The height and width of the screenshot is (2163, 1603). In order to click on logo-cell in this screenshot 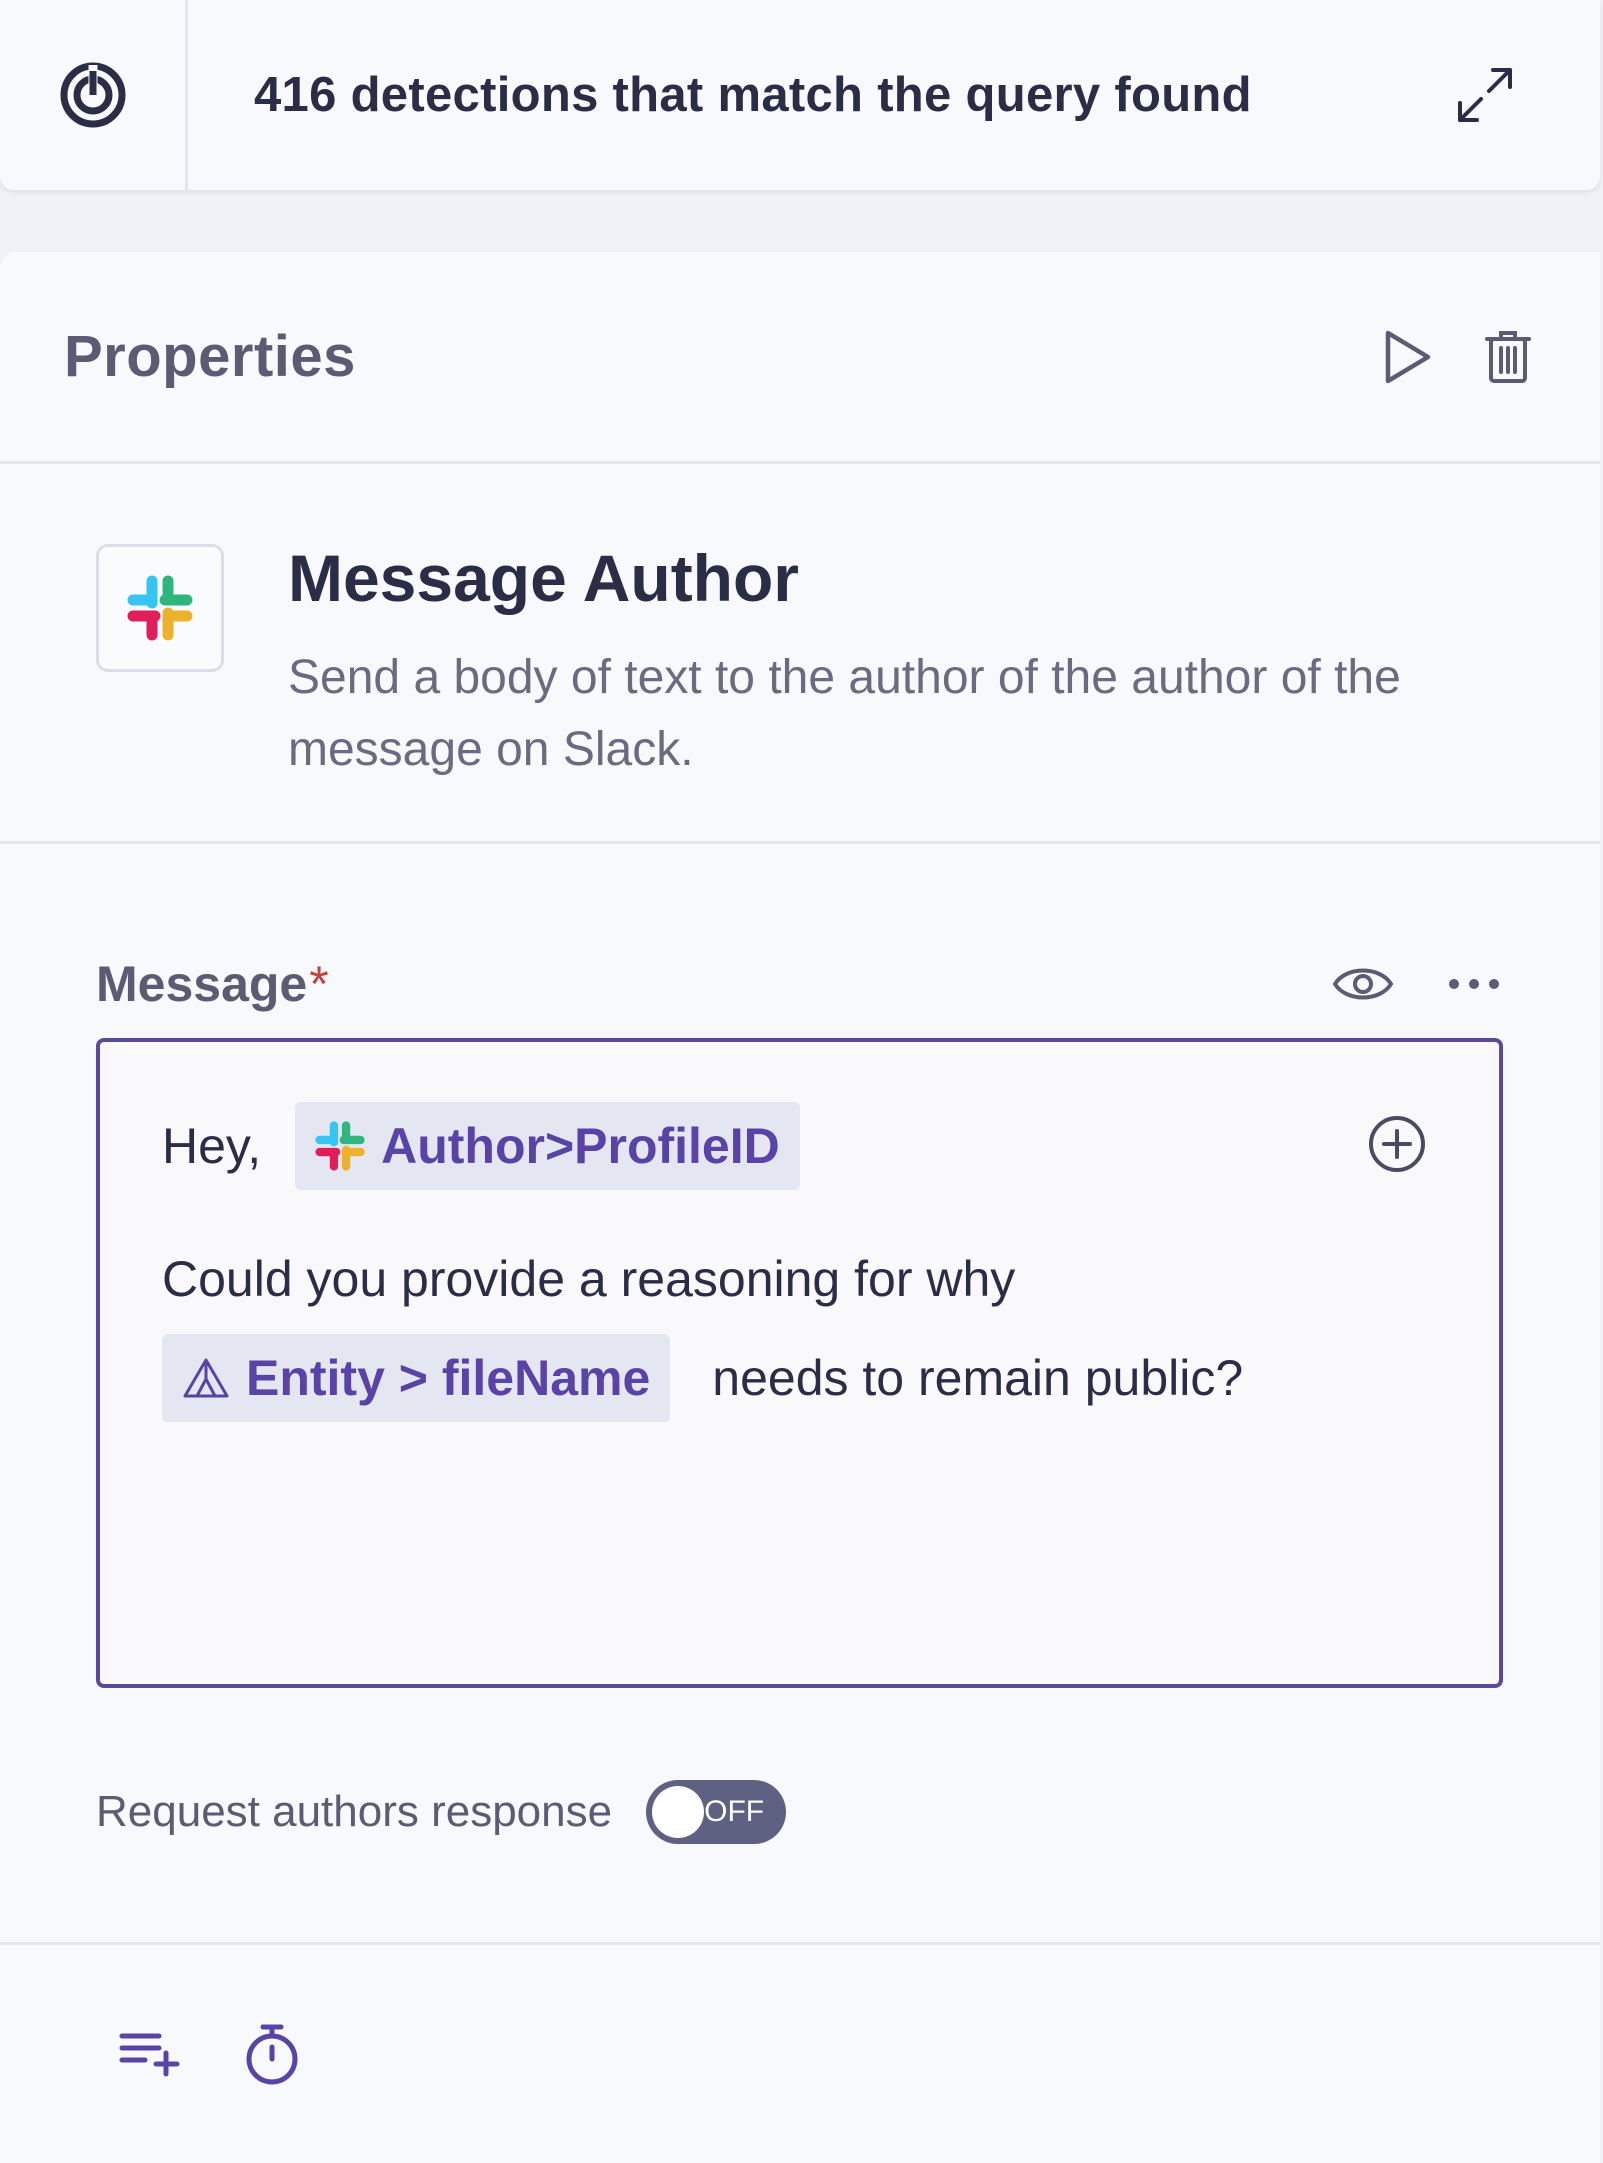, I will do `click(94, 95)`.